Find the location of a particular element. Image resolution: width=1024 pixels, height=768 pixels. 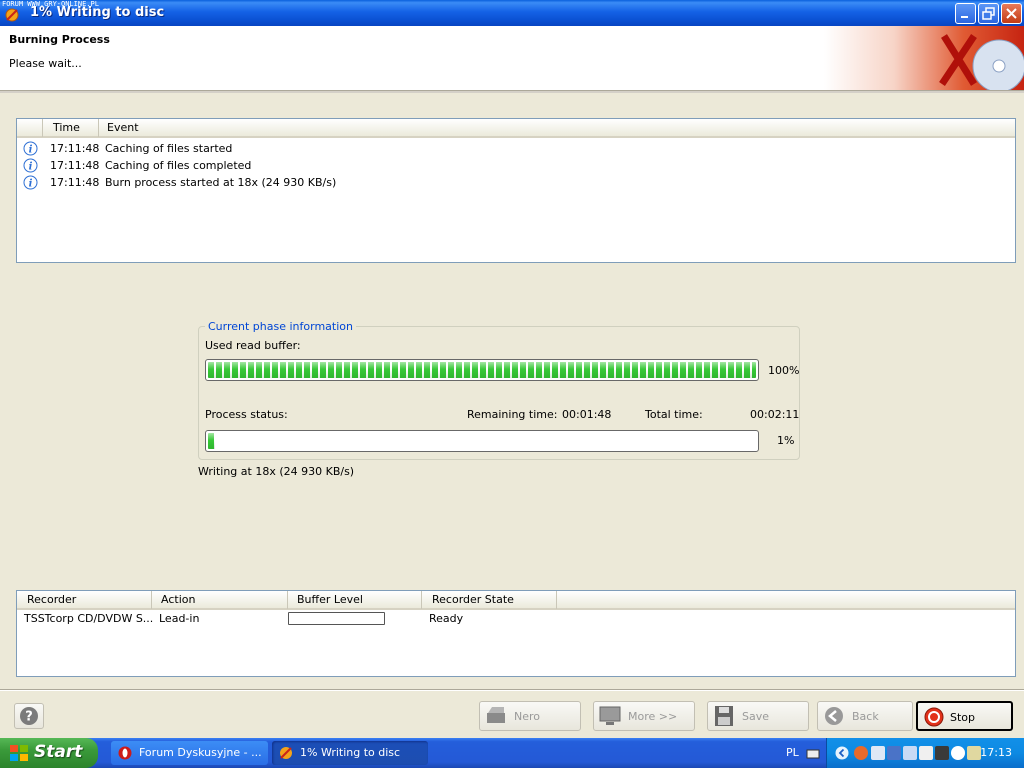

save-button: Save is located at coordinates (758, 716).